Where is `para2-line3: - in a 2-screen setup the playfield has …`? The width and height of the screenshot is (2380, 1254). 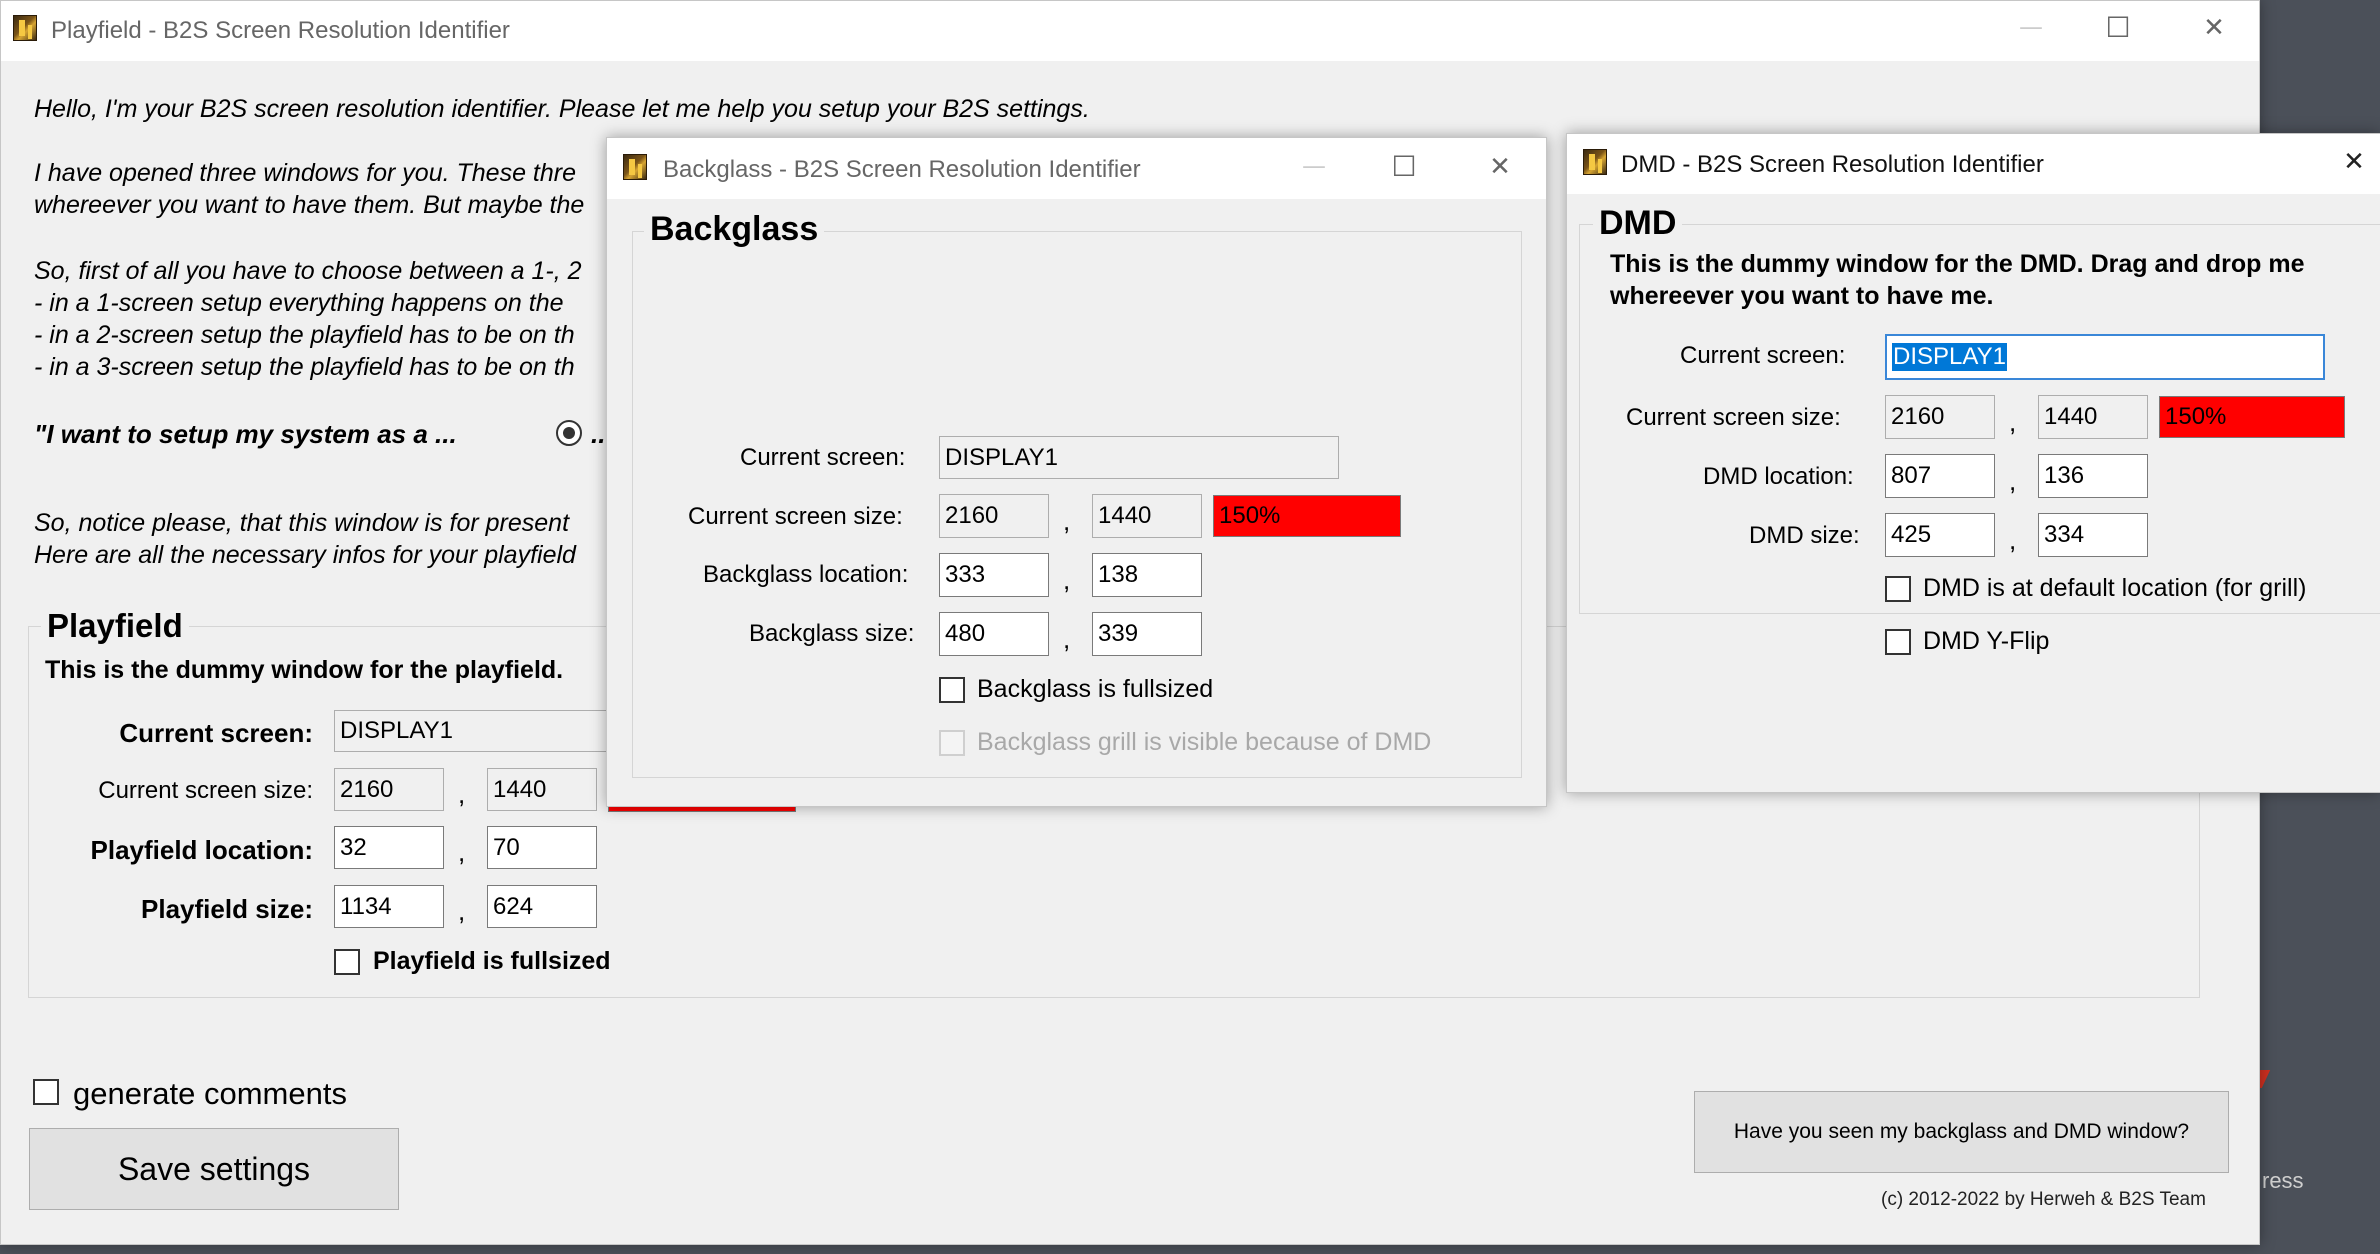
para2-line3: - in a 2-screen setup the playfield has … is located at coordinates (304, 335).